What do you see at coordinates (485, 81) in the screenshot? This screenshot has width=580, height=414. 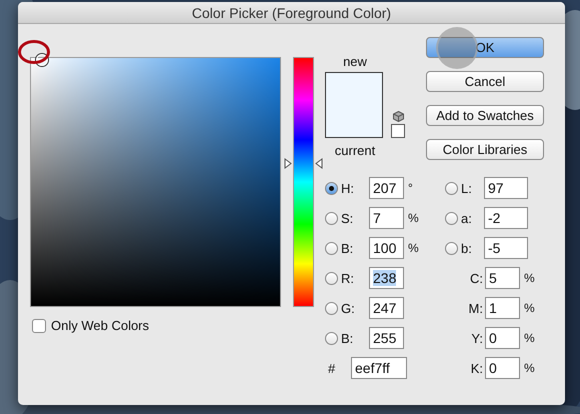 I see `dialog-button: Cancel` at bounding box center [485, 81].